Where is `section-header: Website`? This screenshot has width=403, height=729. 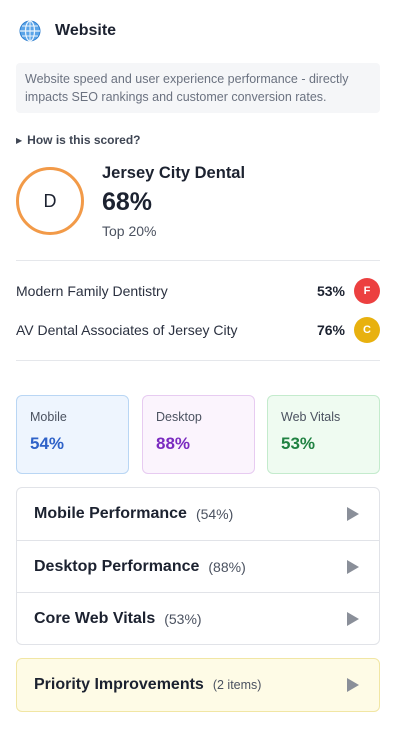 section-header: Website is located at coordinates (67, 31).